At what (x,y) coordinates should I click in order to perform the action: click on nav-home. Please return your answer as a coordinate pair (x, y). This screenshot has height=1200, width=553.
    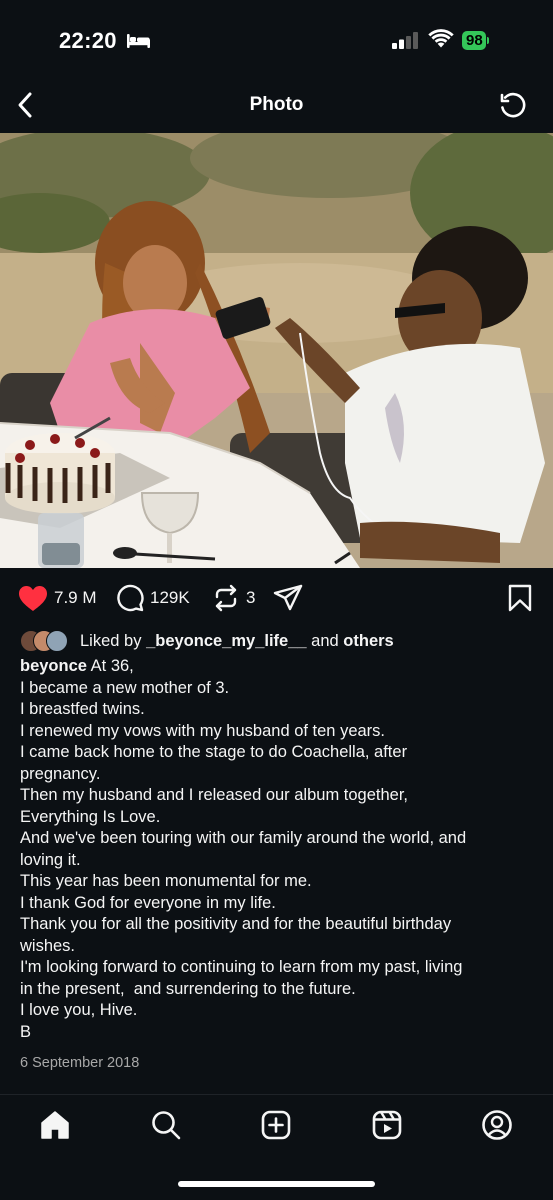
    Looking at the image, I should click on (55, 1125).